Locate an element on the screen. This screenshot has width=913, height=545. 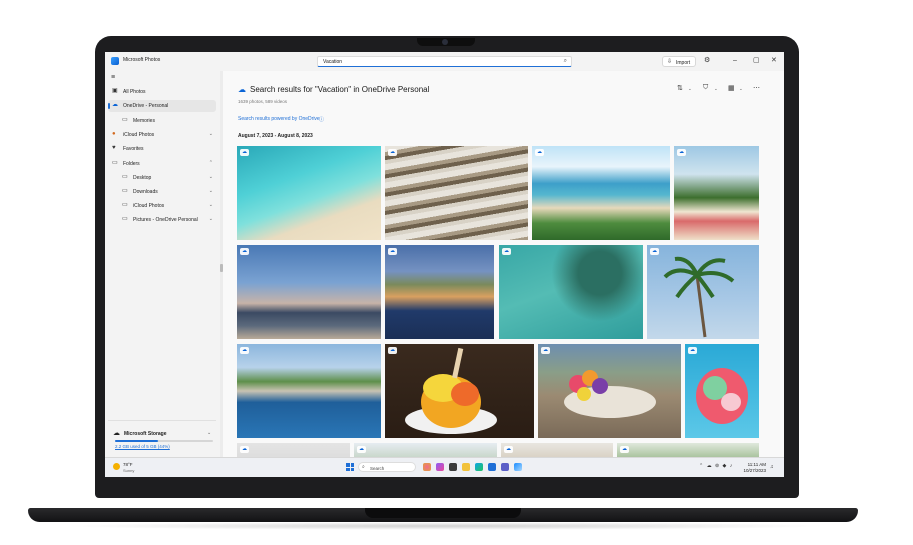
more-options-icon: ⋯ is located at coordinates (756, 88).